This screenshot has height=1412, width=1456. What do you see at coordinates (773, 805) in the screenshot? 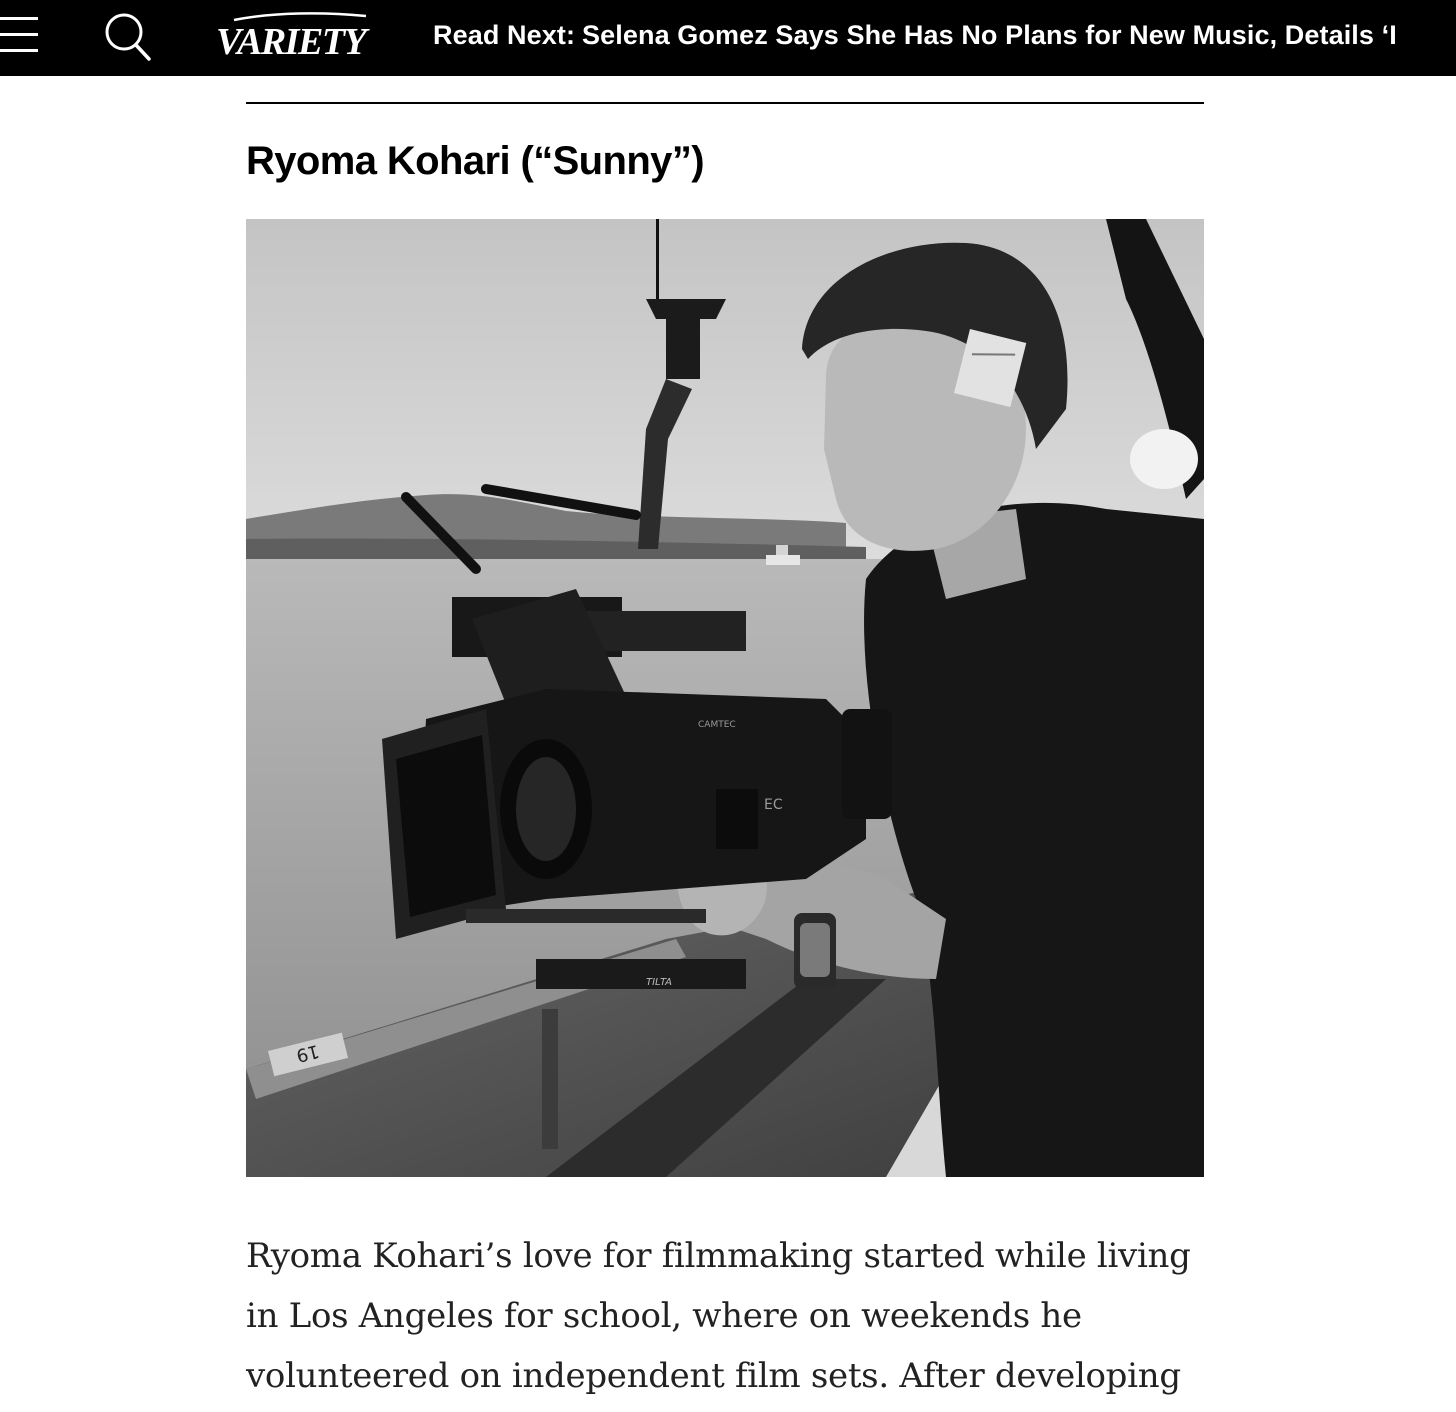
I see `photo-camera-label: EC` at bounding box center [773, 805].